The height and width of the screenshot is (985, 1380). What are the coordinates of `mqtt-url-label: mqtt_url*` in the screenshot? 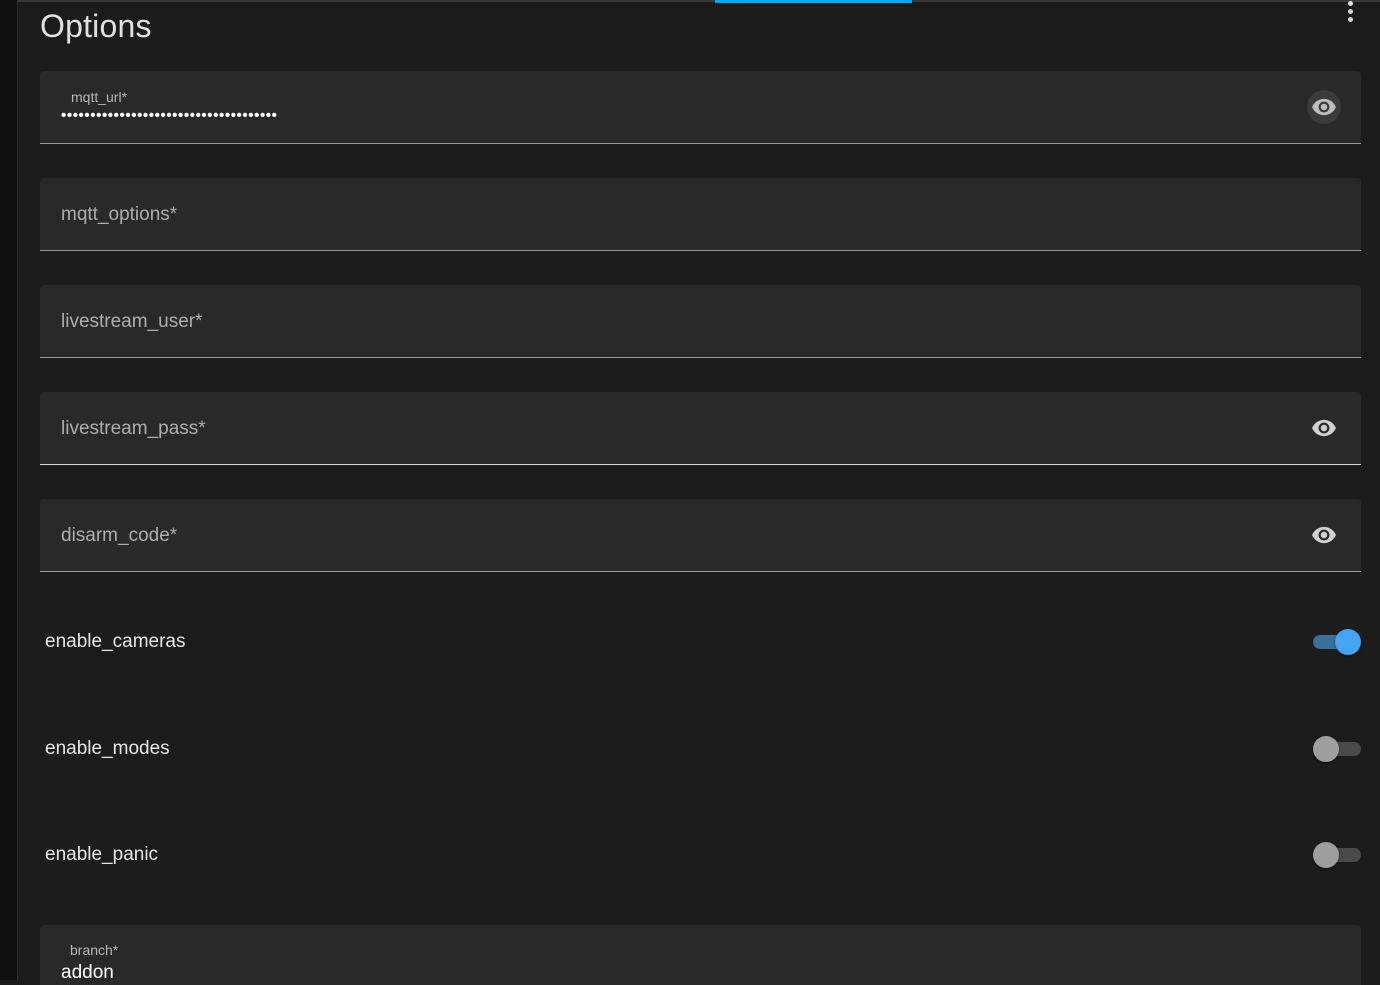 It's located at (99, 97).